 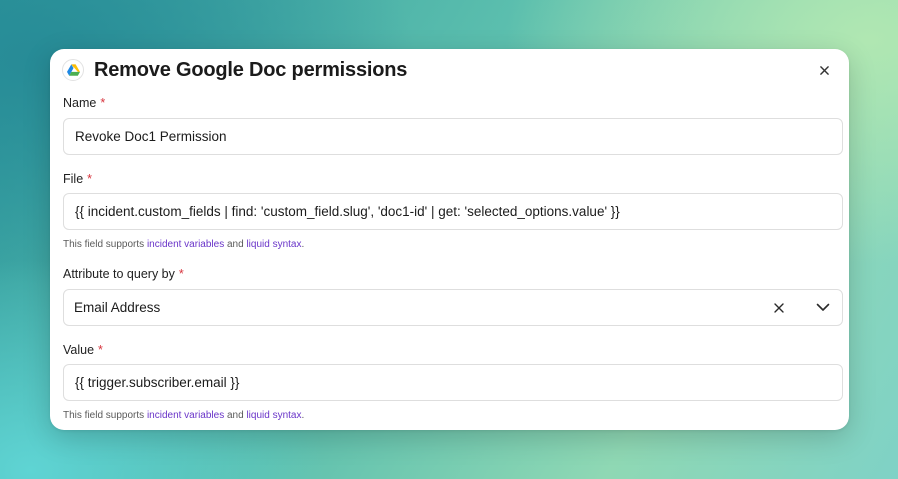 What do you see at coordinates (73, 179) in the screenshot?
I see `file-label-text: File` at bounding box center [73, 179].